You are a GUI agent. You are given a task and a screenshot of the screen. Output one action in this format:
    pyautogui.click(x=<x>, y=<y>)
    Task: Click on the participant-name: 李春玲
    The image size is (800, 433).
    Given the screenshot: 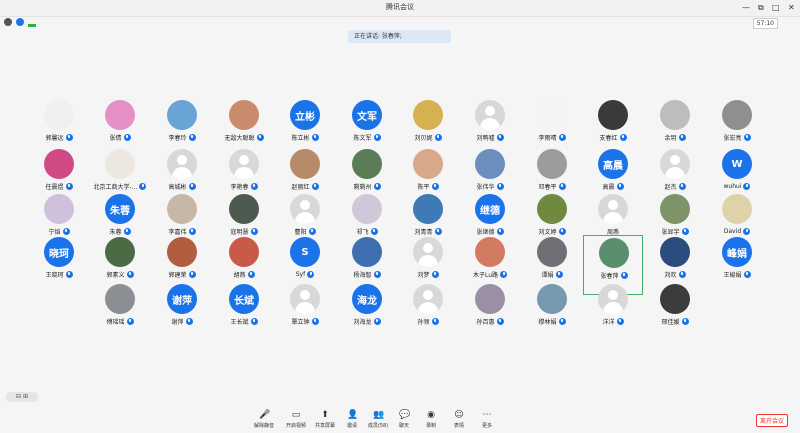 What is the action you would take?
    pyautogui.click(x=177, y=138)
    